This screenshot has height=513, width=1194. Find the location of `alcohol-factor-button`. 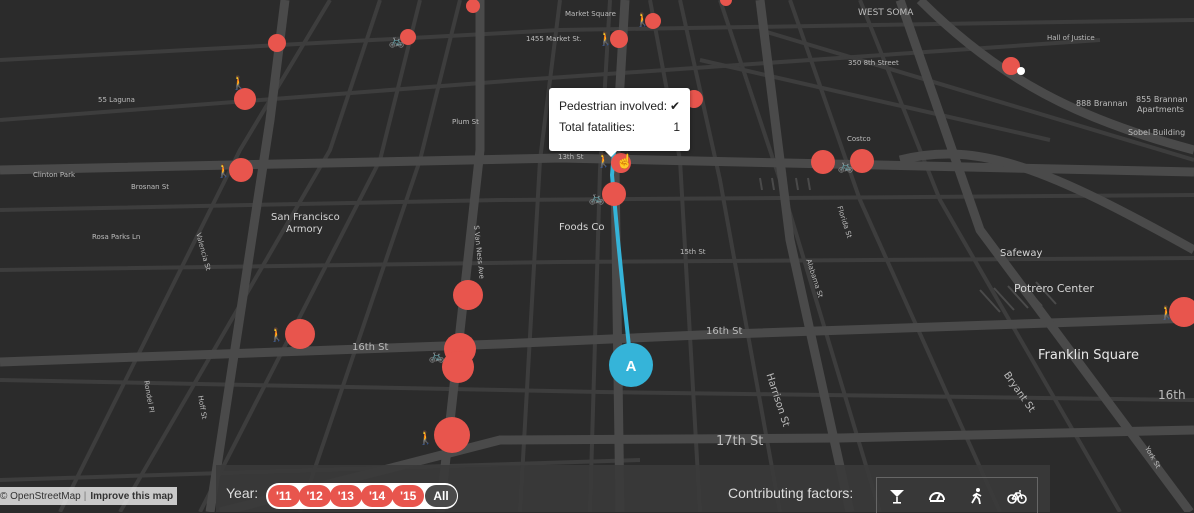

alcohol-factor-button is located at coordinates (897, 496).